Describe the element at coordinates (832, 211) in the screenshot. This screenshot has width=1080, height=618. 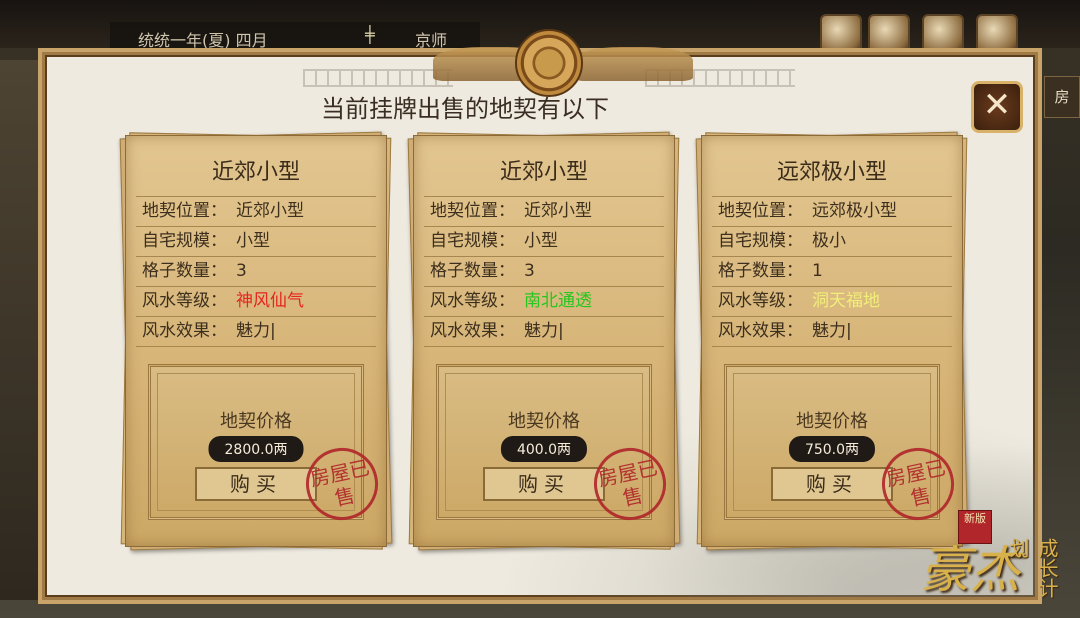
I see `deed-row-location: 地契位置： 远郊极小型` at that location.